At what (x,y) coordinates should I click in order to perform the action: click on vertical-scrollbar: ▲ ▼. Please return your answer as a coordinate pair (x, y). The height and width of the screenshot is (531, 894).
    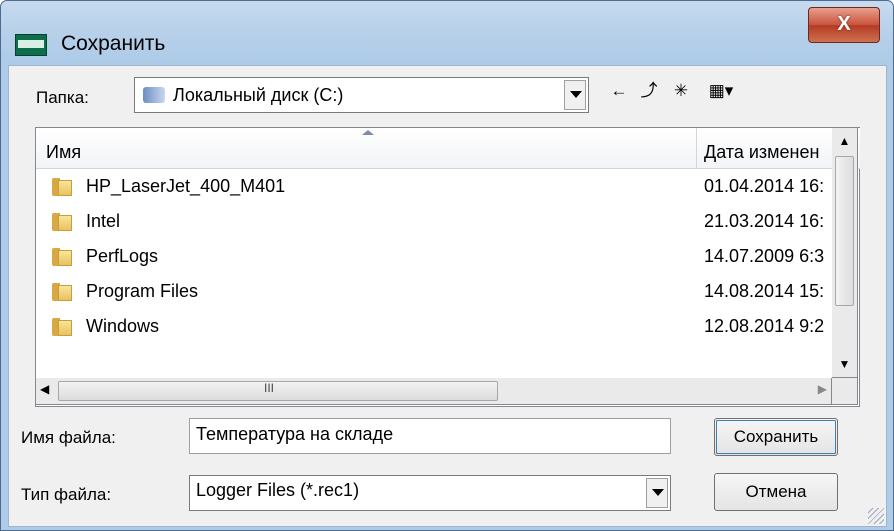
    Looking at the image, I should click on (845, 252).